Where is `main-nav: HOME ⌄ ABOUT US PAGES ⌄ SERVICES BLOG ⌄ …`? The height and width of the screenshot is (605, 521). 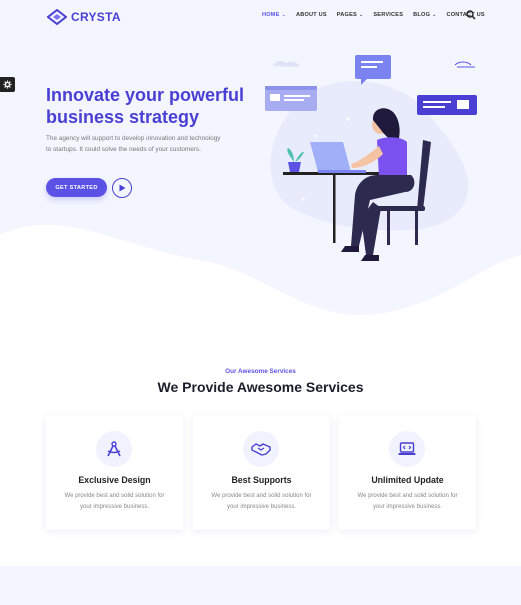
main-nav: HOME ⌄ ABOUT US PAGES ⌄ SERVICES BLOG ⌄ … is located at coordinates (378, 15).